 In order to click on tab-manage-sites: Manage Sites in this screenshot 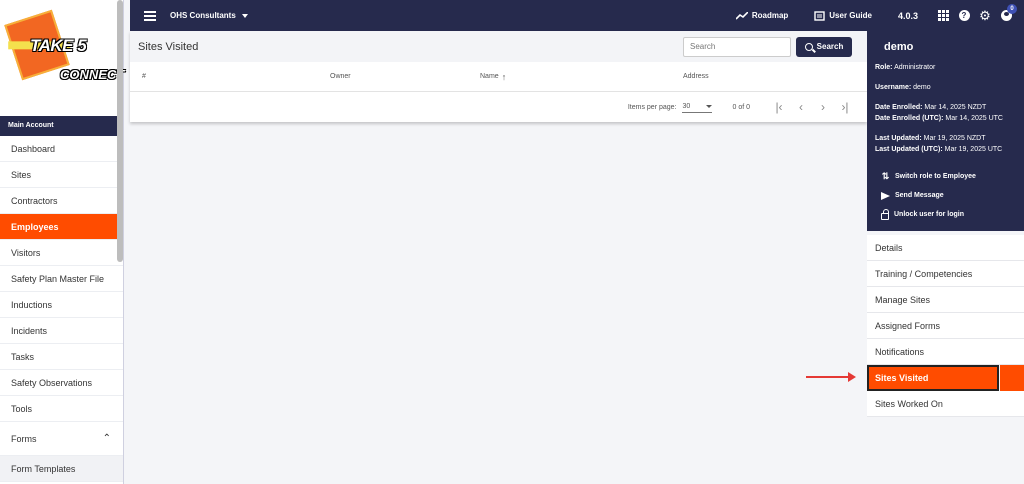, I will do `click(945, 300)`.